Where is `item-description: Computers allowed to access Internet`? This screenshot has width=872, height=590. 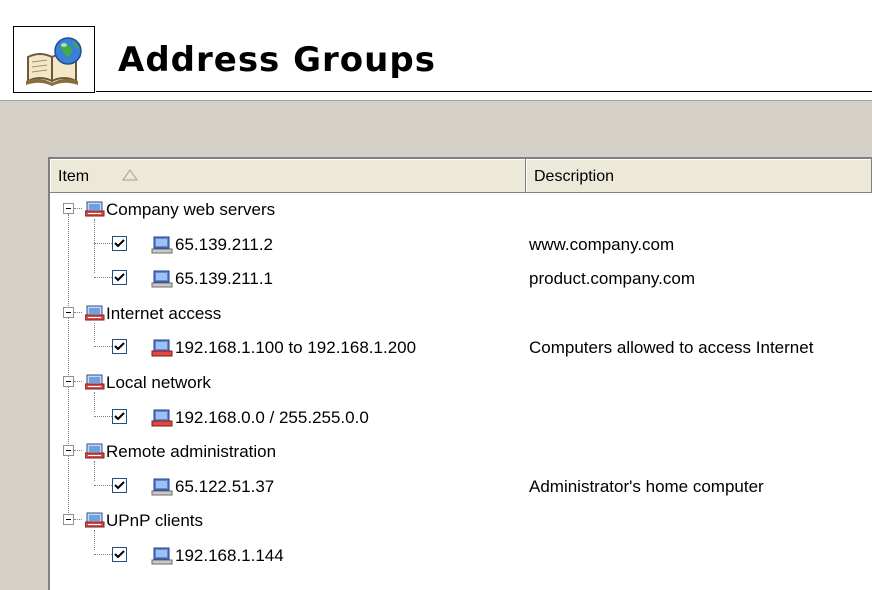 item-description: Computers allowed to access Internet is located at coordinates (671, 348).